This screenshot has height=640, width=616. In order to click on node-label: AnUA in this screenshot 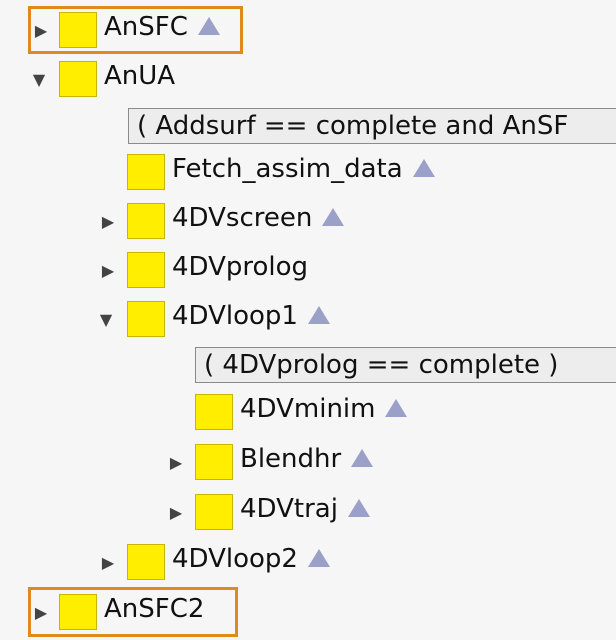, I will do `click(140, 76)`.